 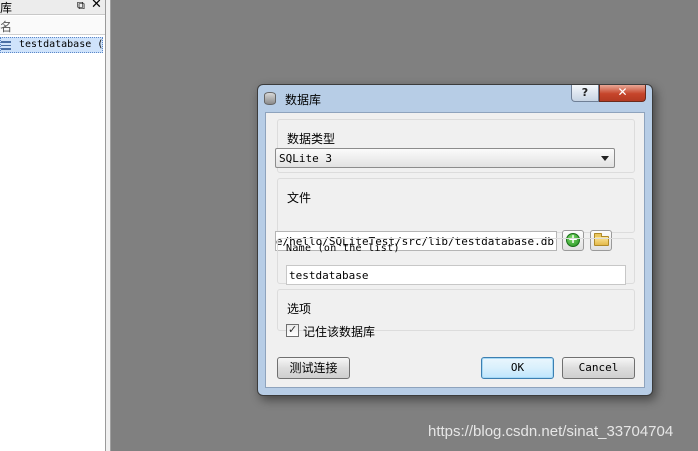 What do you see at coordinates (313, 368) in the screenshot?
I see `test-connection-button: 测试连接` at bounding box center [313, 368].